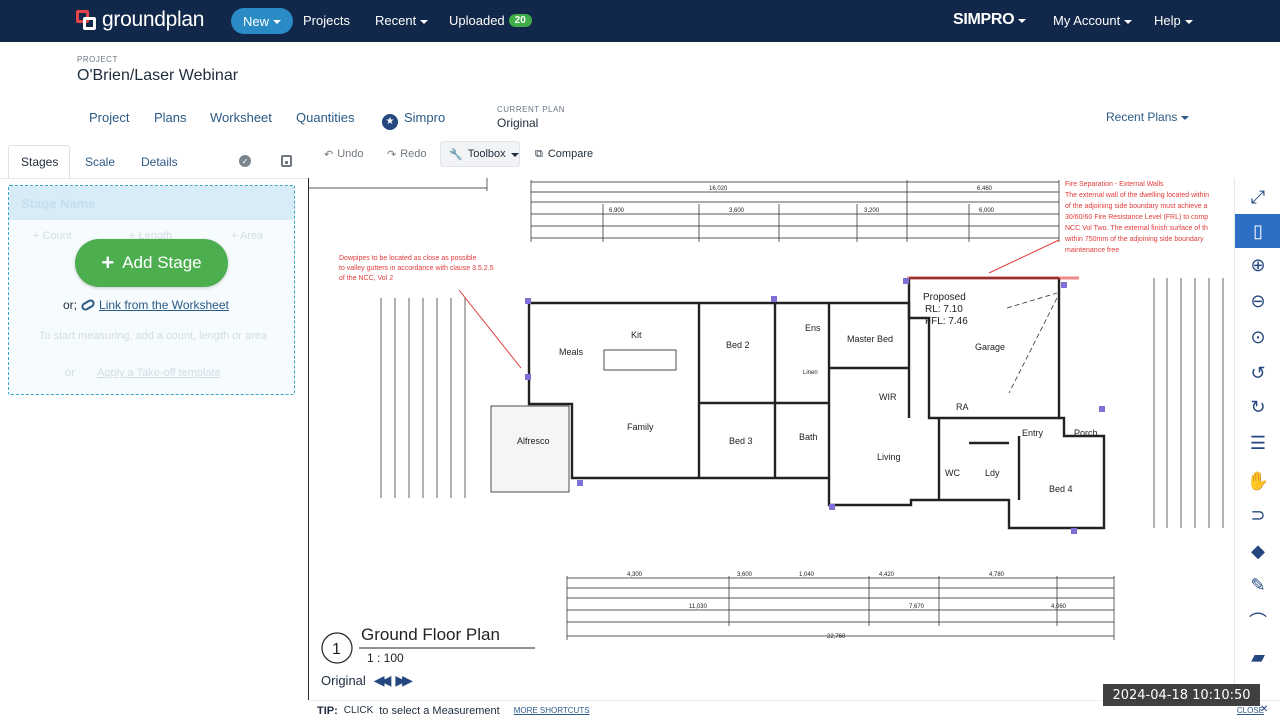 The height and width of the screenshot is (720, 1280). Describe the element at coordinates (326, 20) in the screenshot. I see `nav-projects: Projects` at that location.